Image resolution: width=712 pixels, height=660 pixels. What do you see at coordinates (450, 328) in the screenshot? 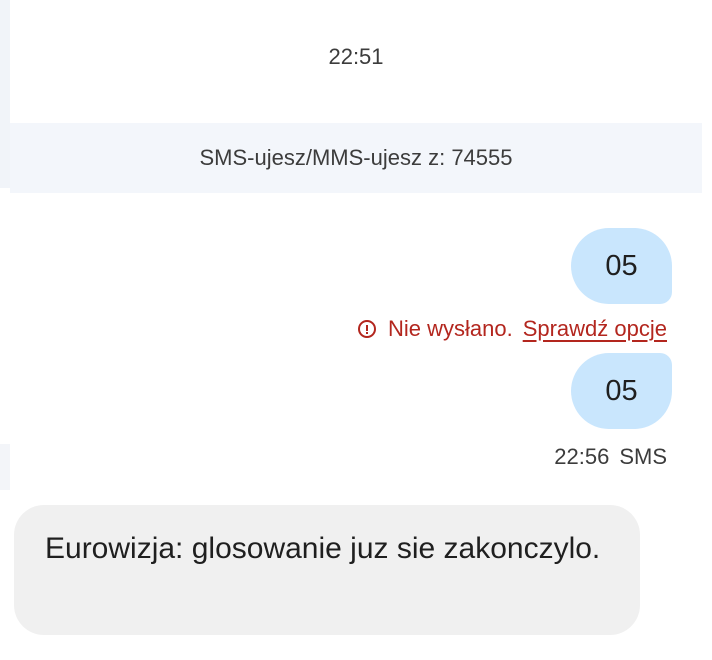
I see `send-error-text: Nie wysłano.` at bounding box center [450, 328].